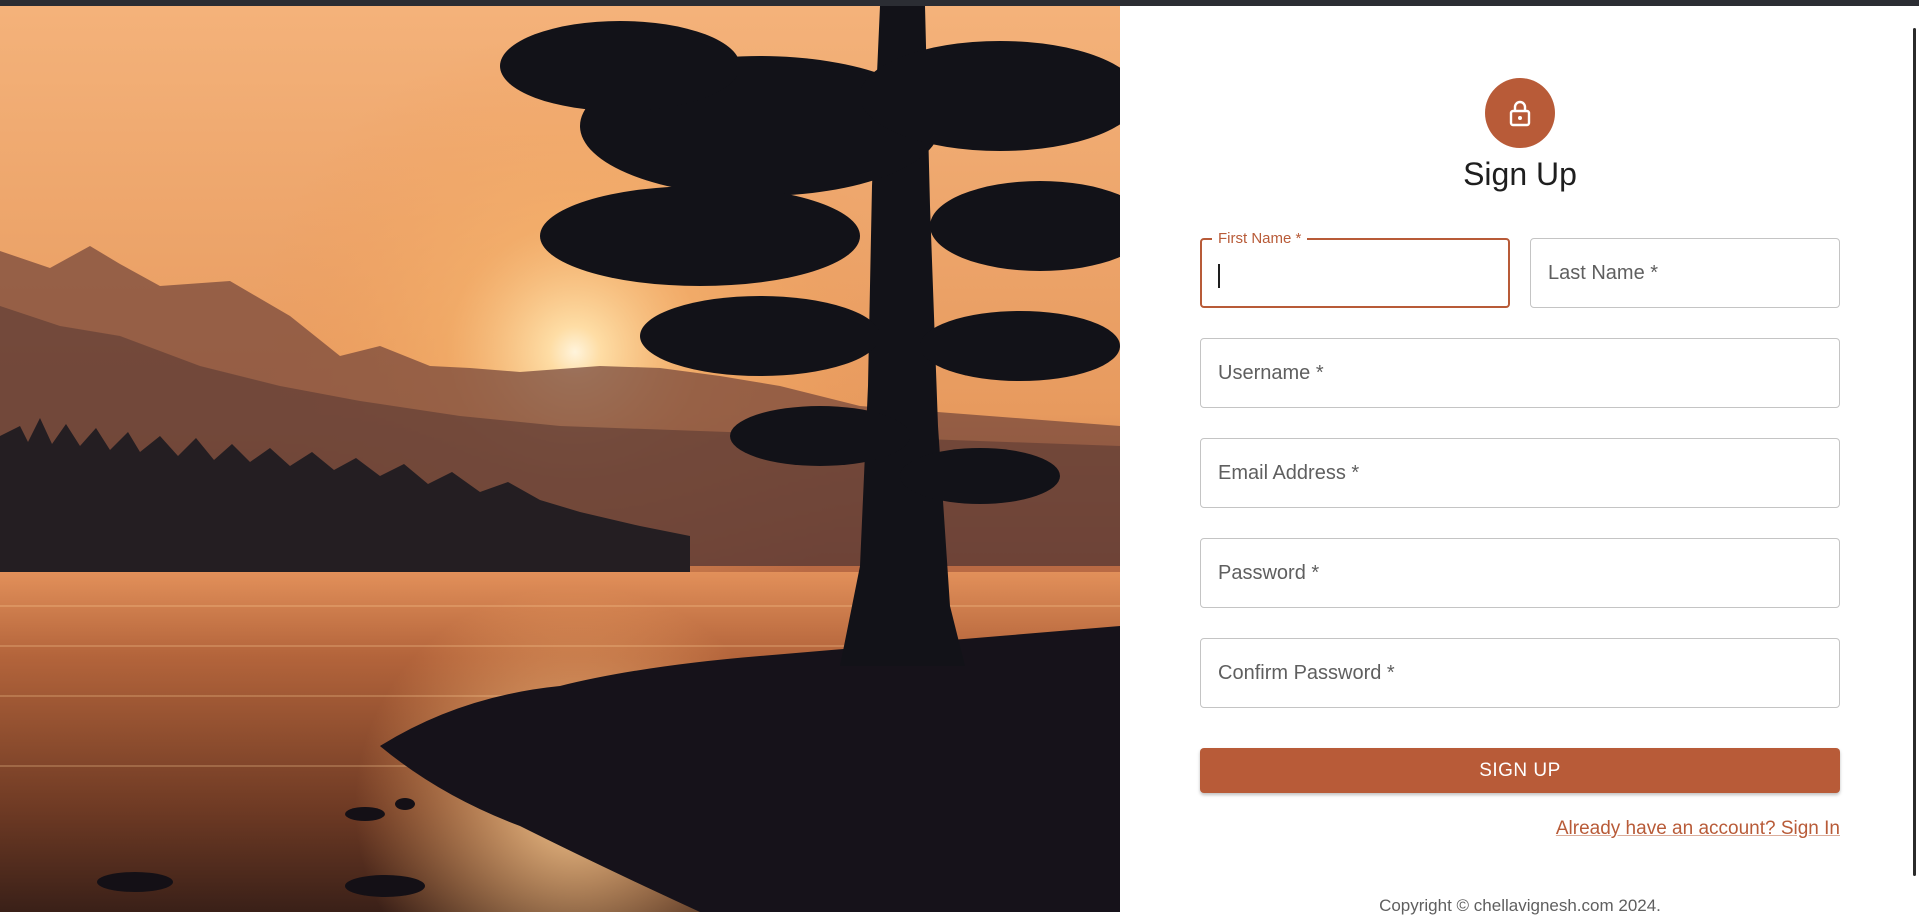  I want to click on first-name-field: First Name *, so click(1355, 269).